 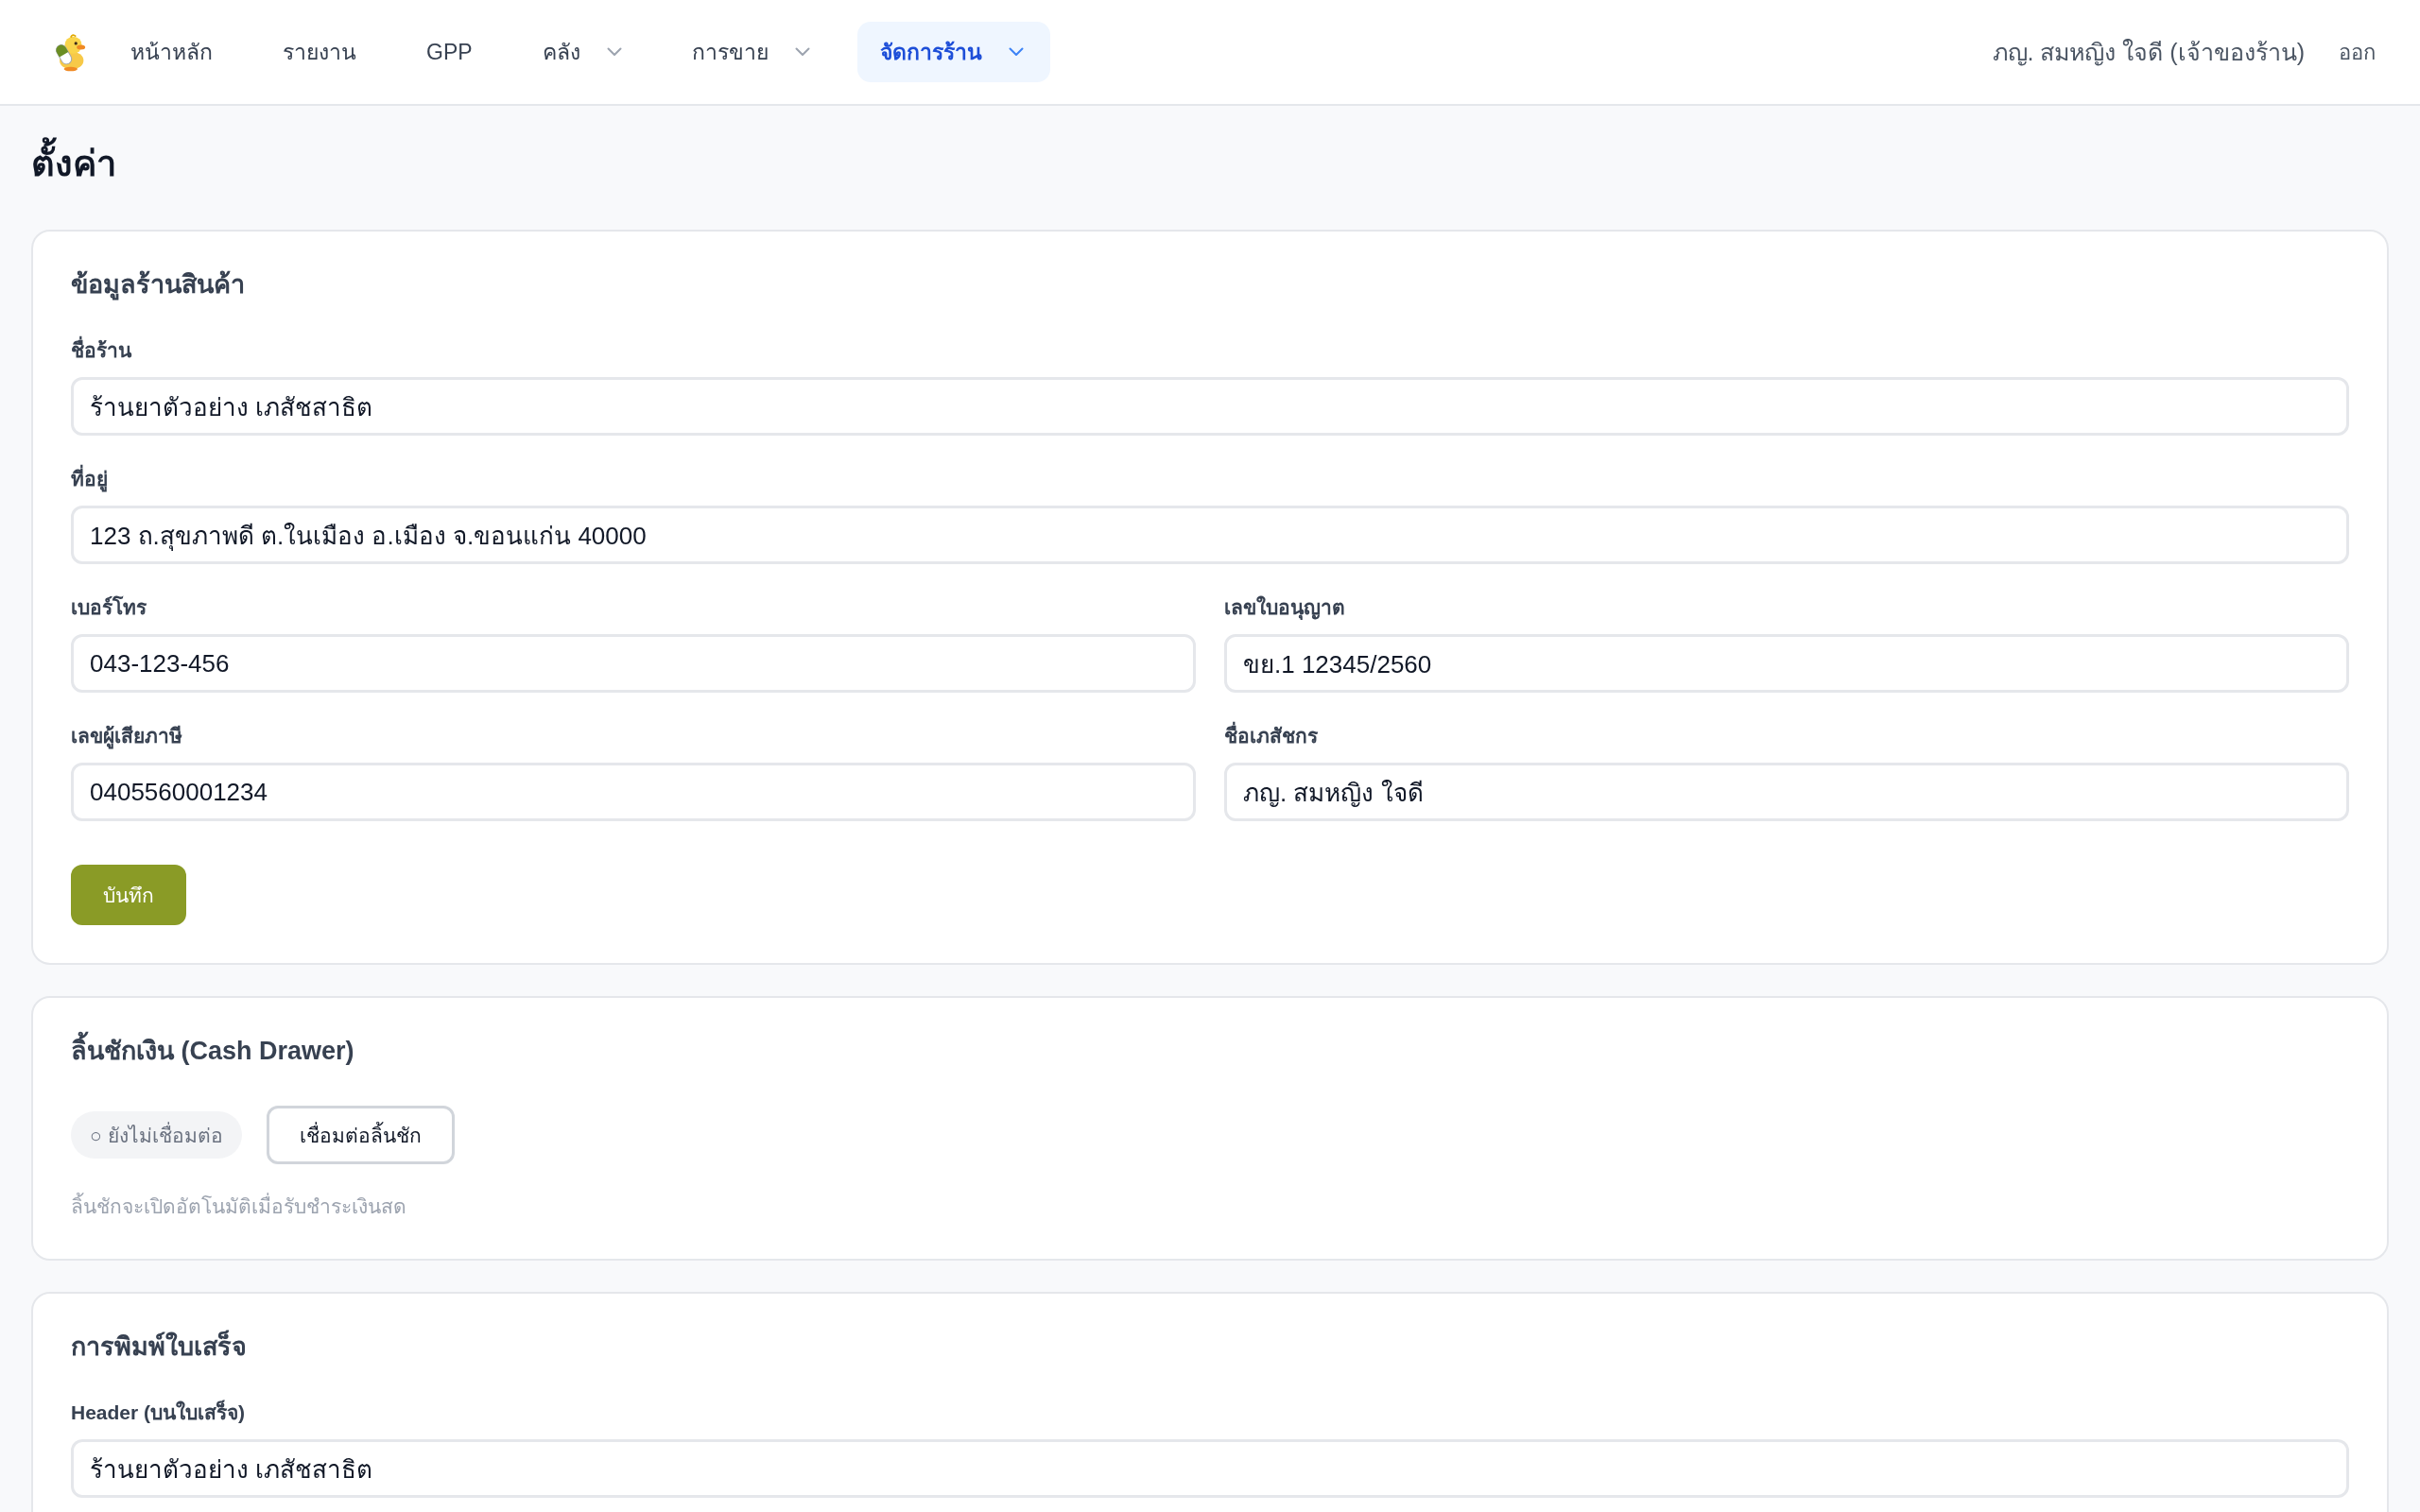 I want to click on field-label: ชื่อร้าน, so click(x=101, y=350).